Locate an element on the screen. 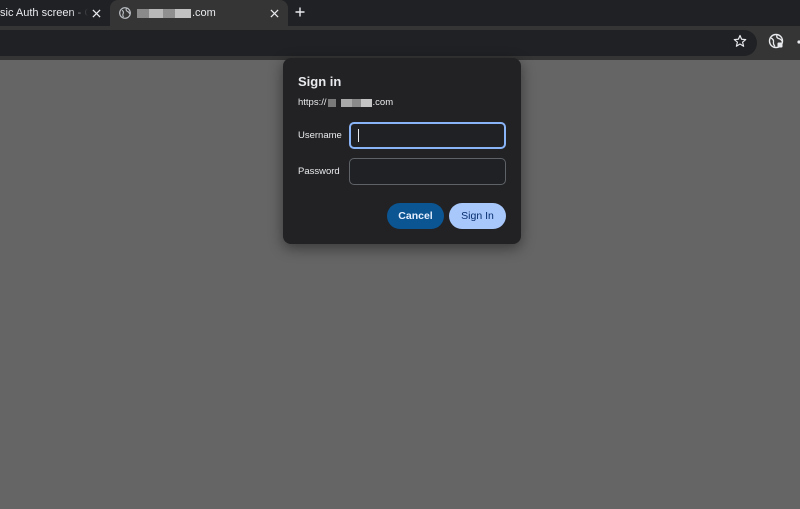 The height and width of the screenshot is (509, 800). star-icon is located at coordinates (742, 43).